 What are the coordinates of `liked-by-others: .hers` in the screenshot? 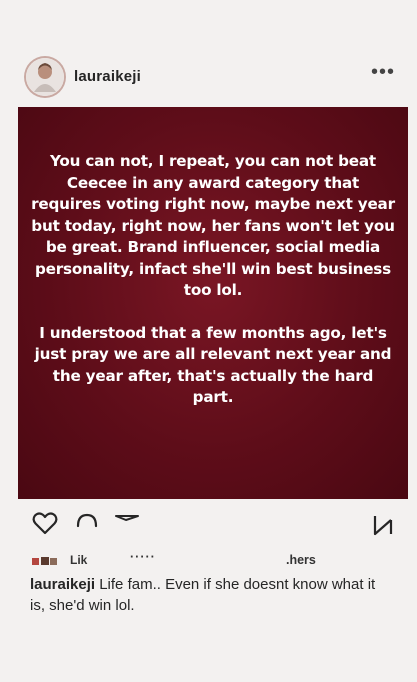 It's located at (301, 560).